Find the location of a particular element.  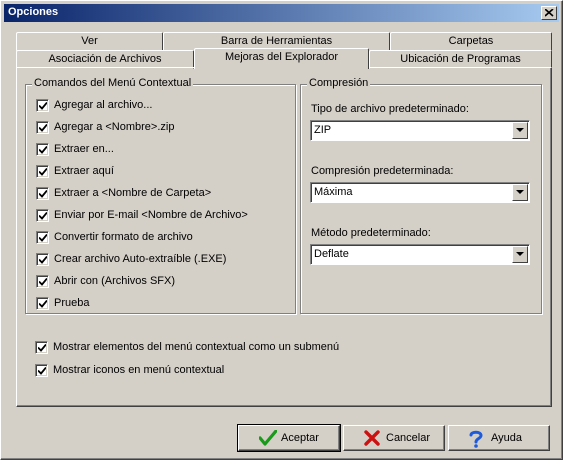

checkbox-label: Agregar a <Nombre>.zip is located at coordinates (114, 127).